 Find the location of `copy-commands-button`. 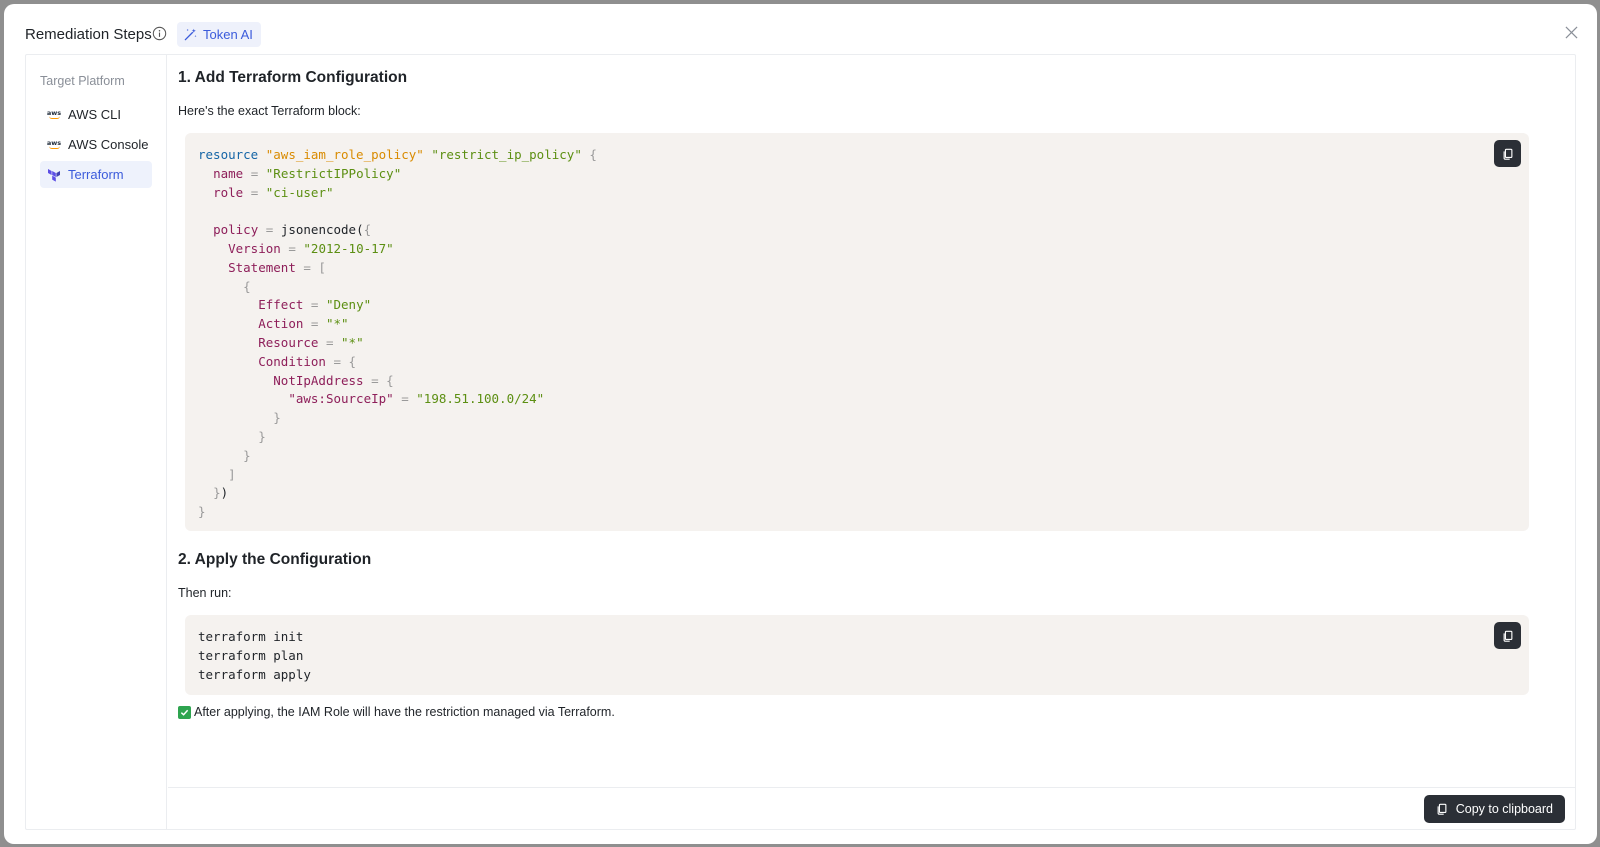

copy-commands-button is located at coordinates (1507, 635).